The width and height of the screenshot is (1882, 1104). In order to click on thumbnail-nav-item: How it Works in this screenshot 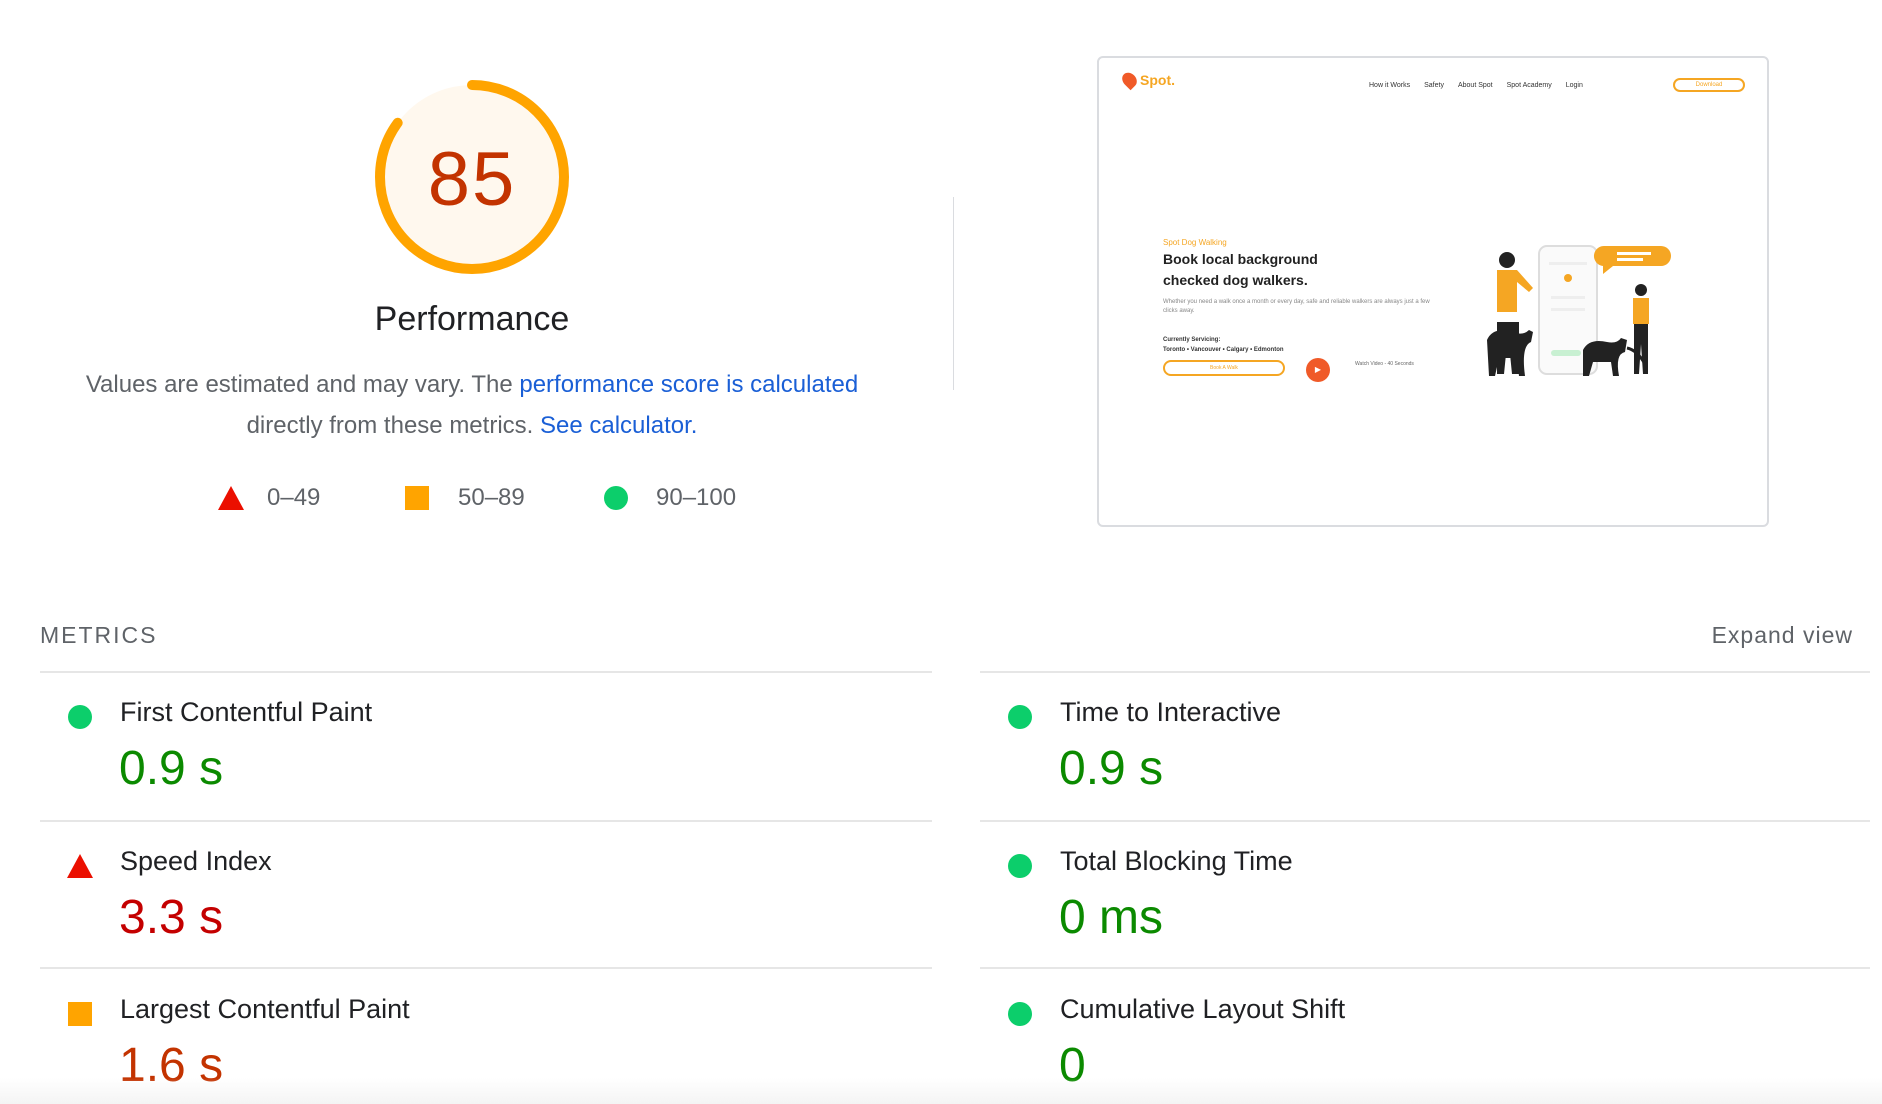, I will do `click(1390, 85)`.